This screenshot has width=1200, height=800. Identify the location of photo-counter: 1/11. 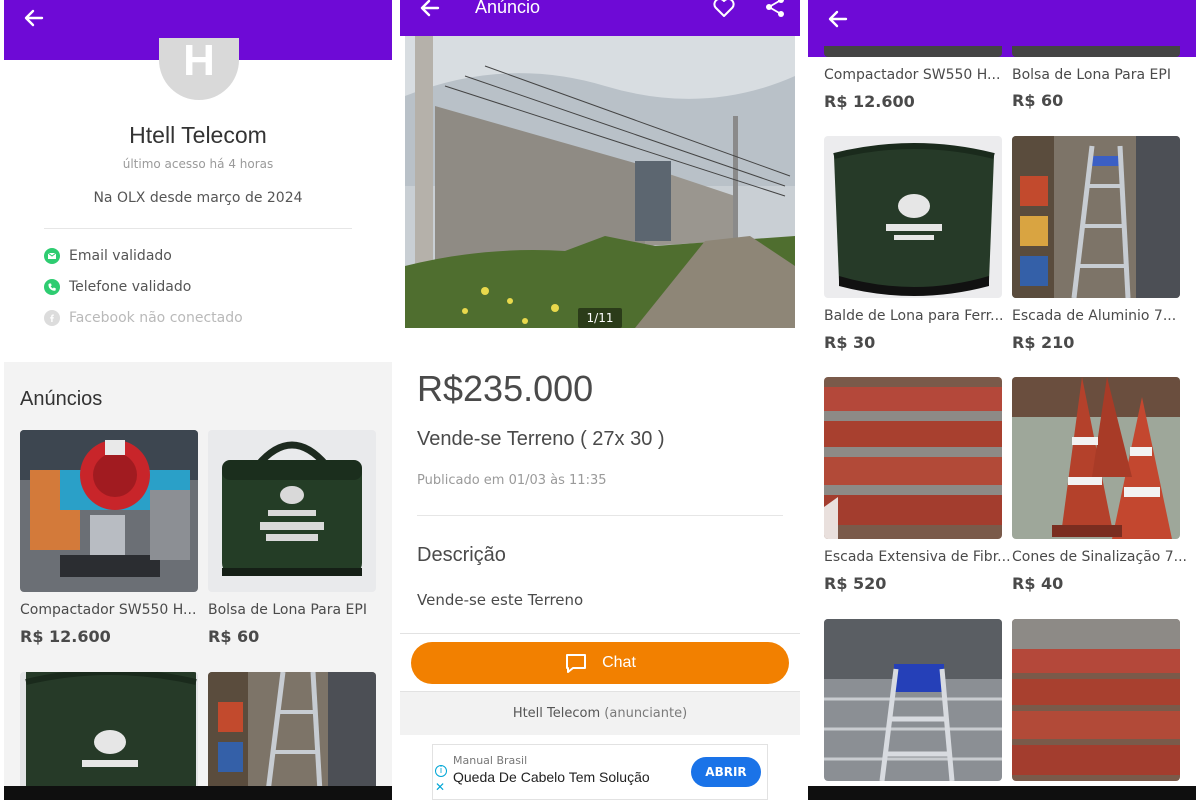
(600, 318).